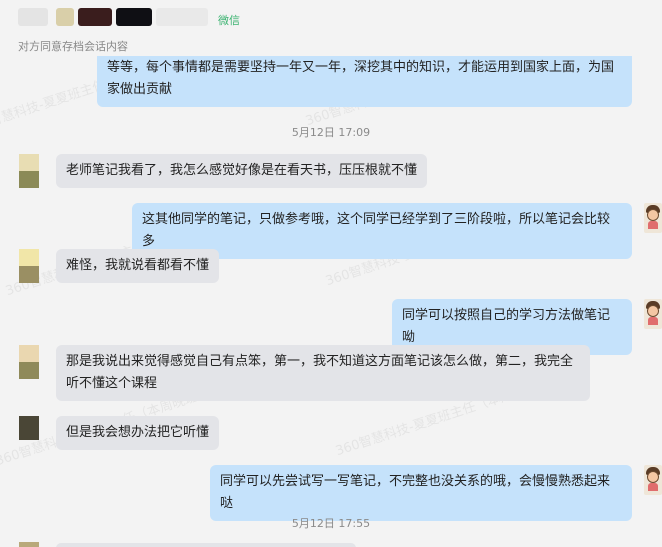 Image resolution: width=662 pixels, height=547 pixels. Describe the element at coordinates (331, 132) in the screenshot. I see `timestamp: 5月12日 17:09` at that location.